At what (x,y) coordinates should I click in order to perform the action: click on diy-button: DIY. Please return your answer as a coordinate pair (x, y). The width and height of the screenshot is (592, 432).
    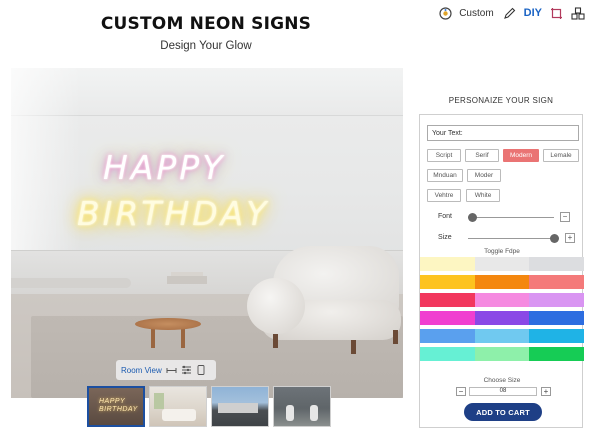
    Looking at the image, I should click on (533, 13).